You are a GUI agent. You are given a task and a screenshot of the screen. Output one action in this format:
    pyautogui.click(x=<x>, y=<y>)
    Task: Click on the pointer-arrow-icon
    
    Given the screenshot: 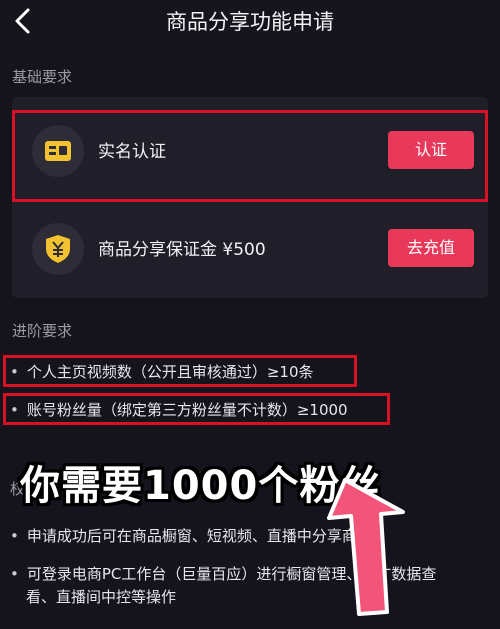 What is the action you would take?
    pyautogui.click(x=366, y=547)
    